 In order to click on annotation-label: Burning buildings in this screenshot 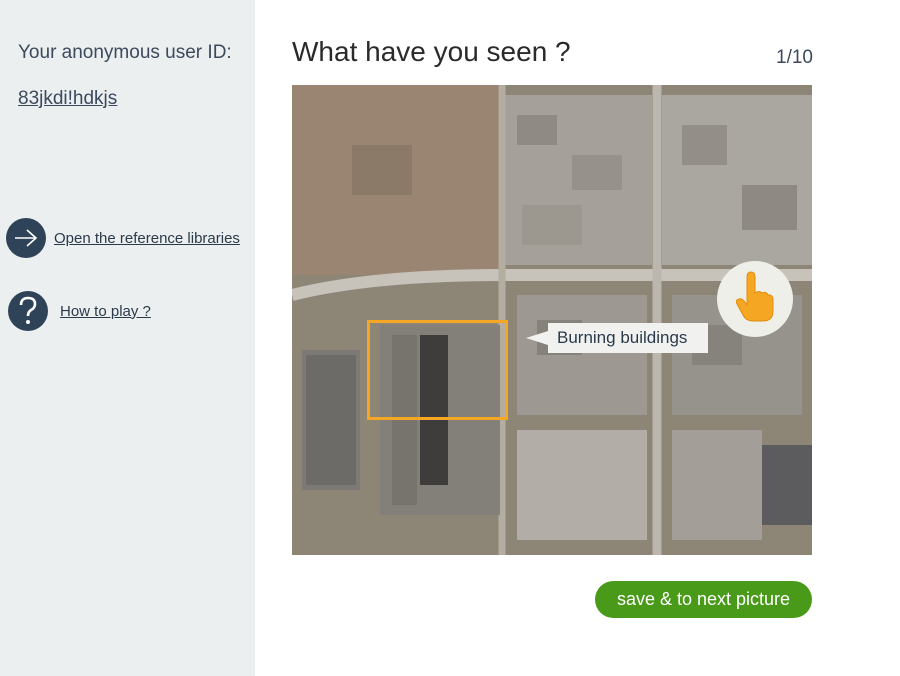, I will do `click(628, 338)`.